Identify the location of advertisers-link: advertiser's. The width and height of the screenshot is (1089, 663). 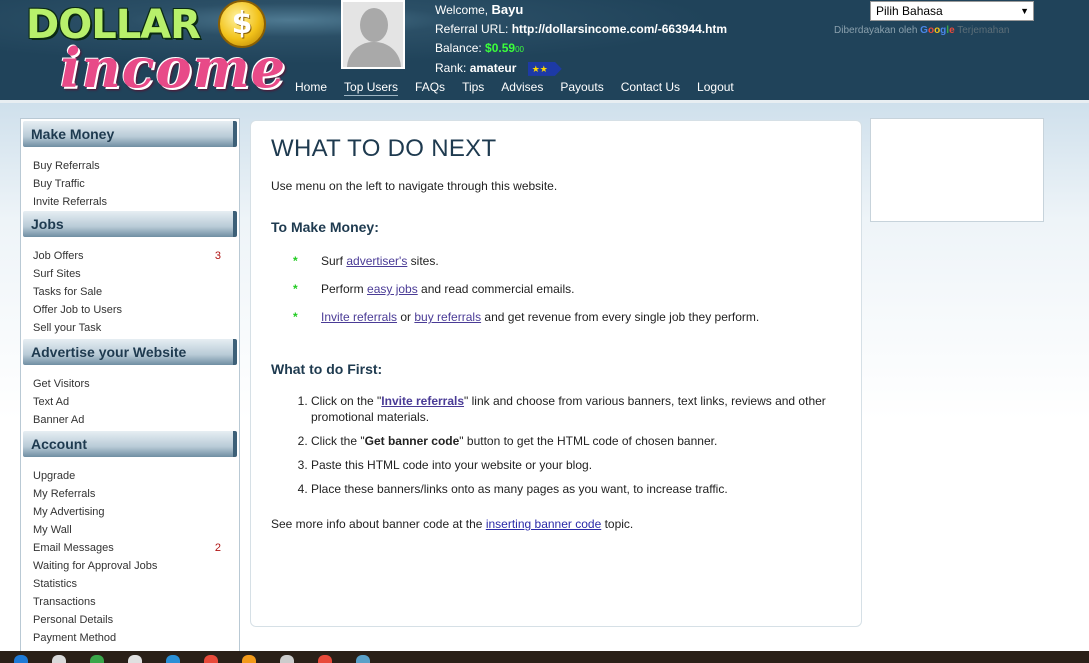
(376, 261).